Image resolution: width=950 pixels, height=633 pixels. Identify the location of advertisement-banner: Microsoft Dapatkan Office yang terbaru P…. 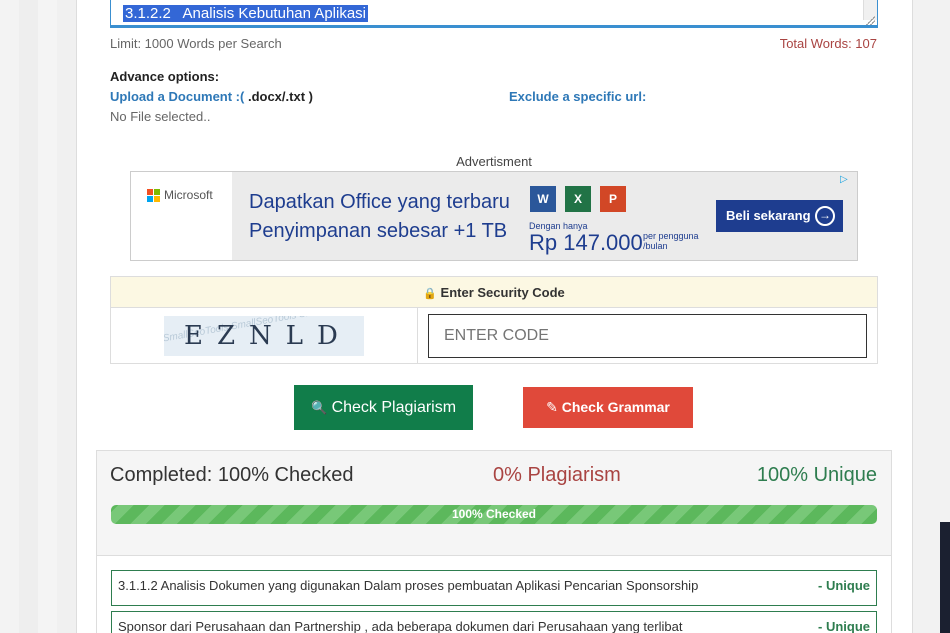
(494, 216).